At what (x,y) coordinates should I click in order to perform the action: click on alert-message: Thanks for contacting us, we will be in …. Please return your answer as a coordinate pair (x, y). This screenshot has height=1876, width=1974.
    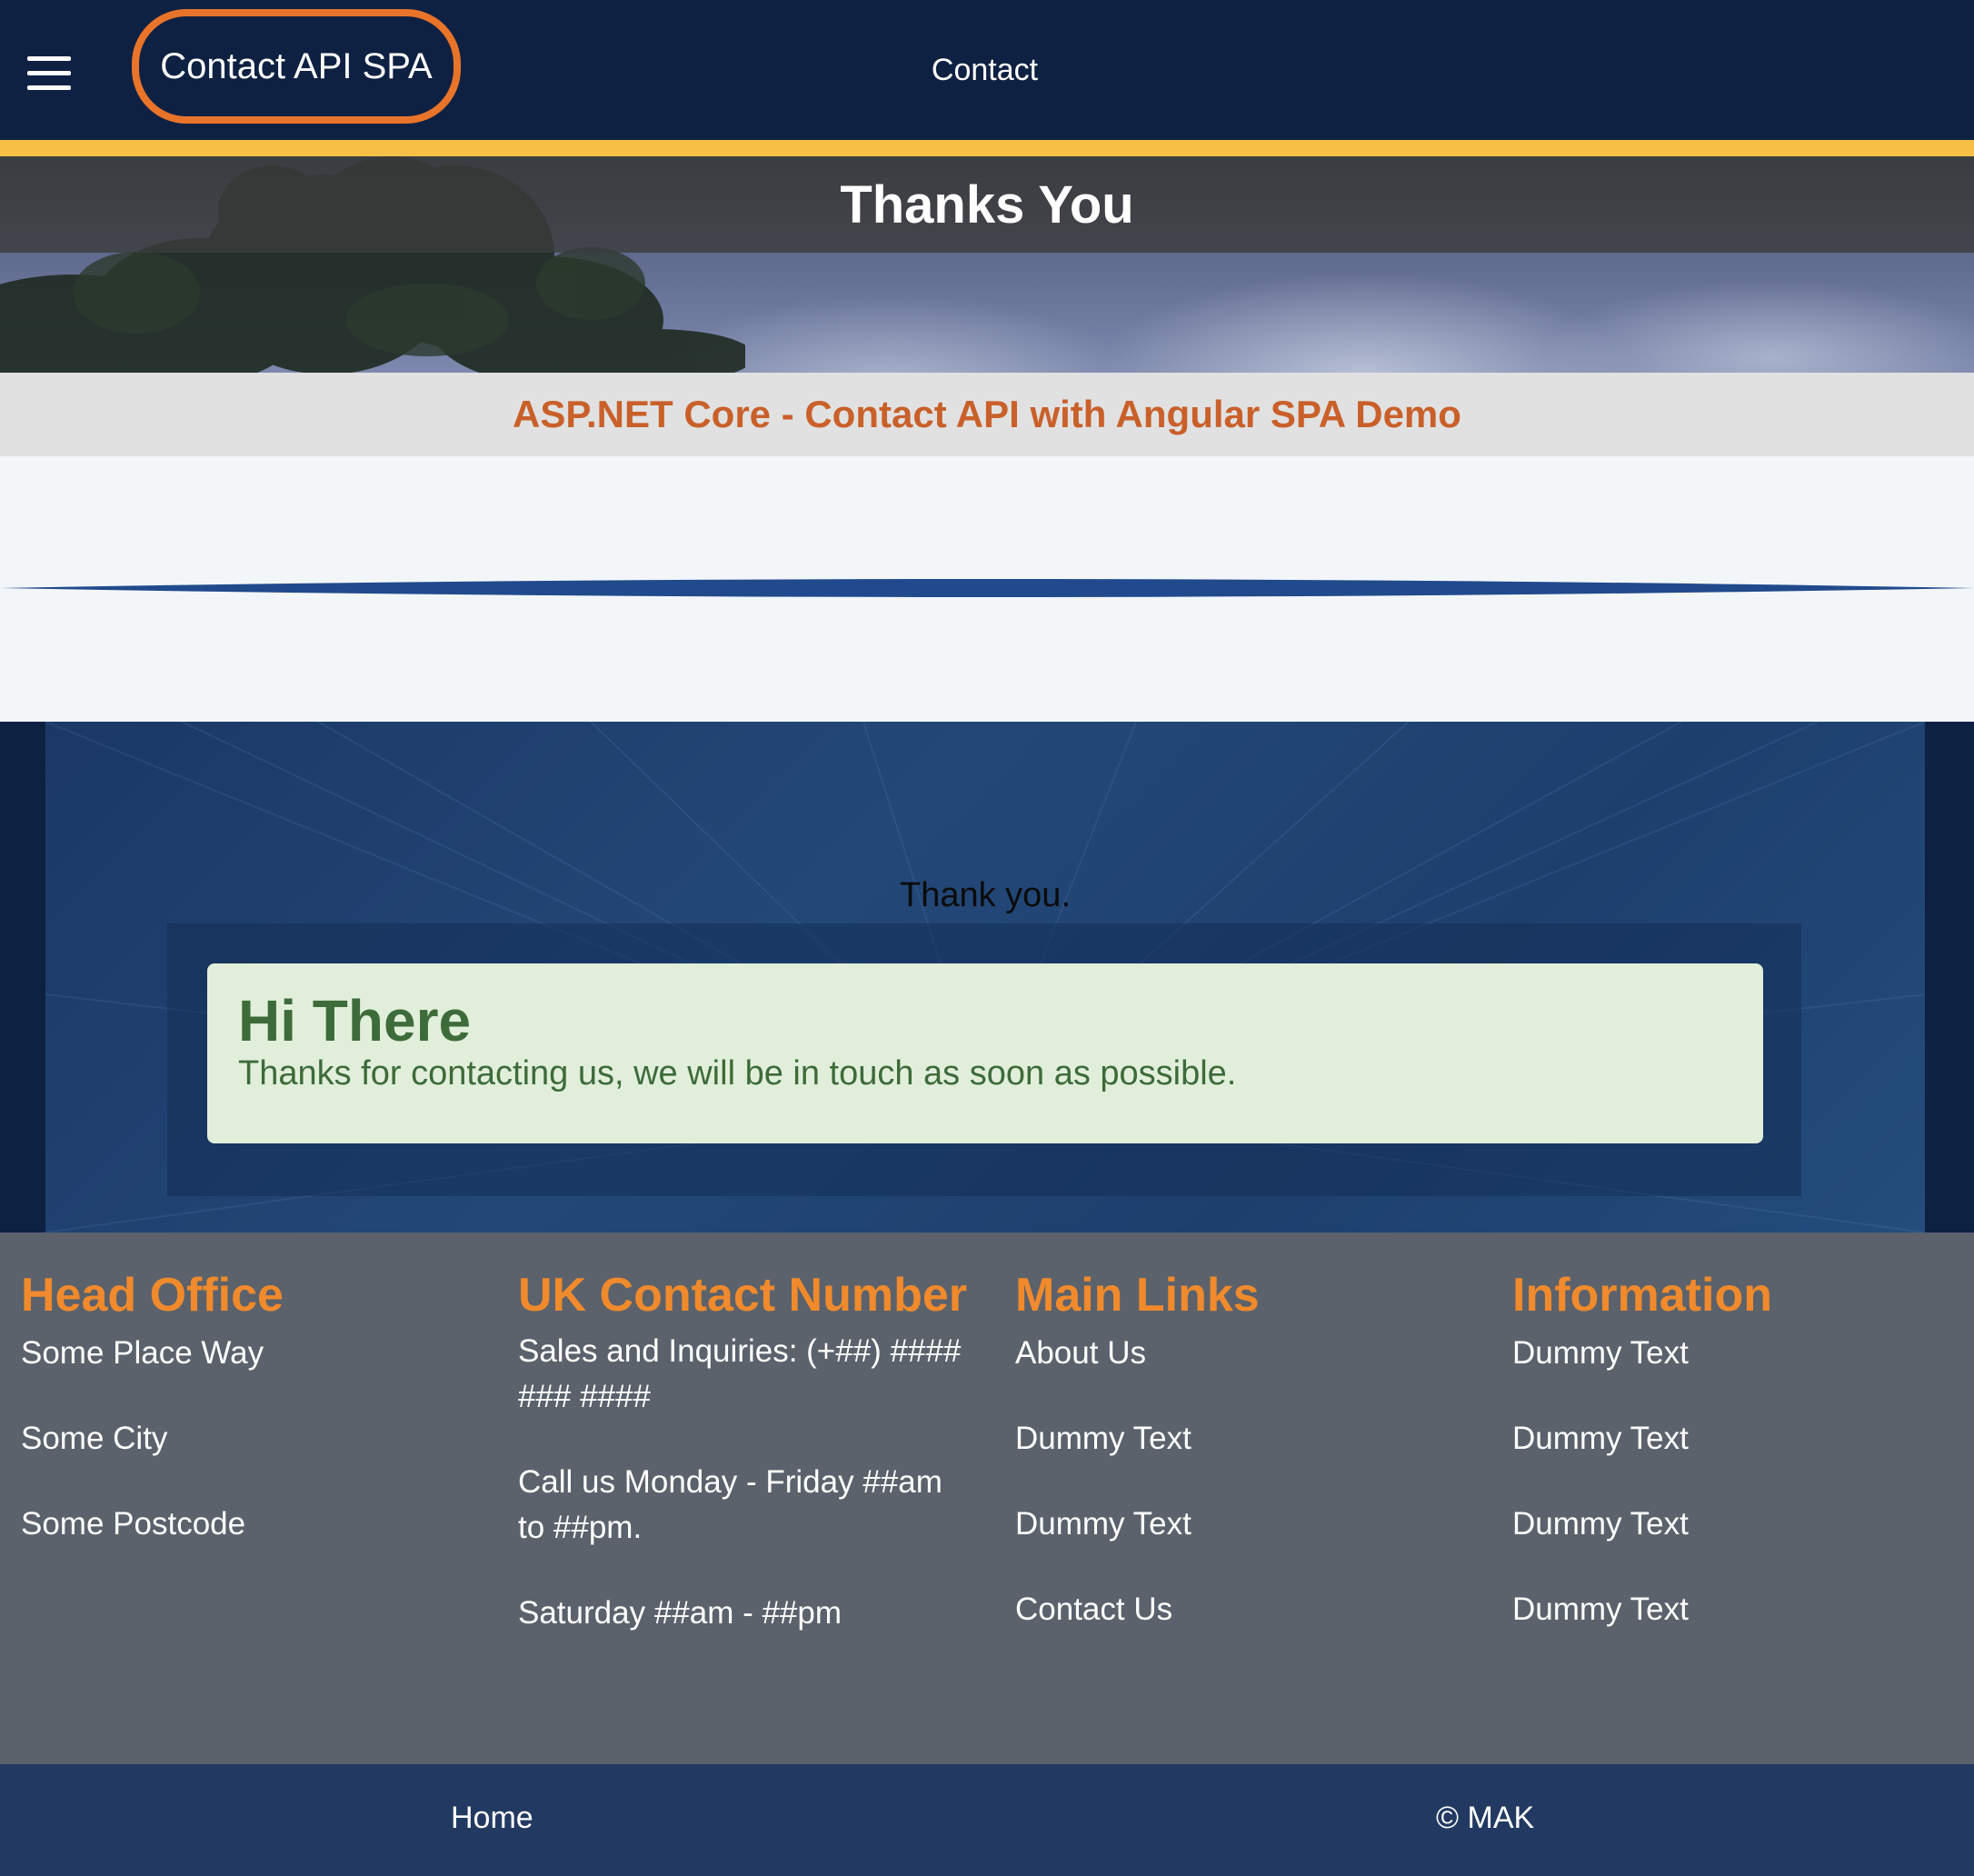
    Looking at the image, I should click on (737, 1073).